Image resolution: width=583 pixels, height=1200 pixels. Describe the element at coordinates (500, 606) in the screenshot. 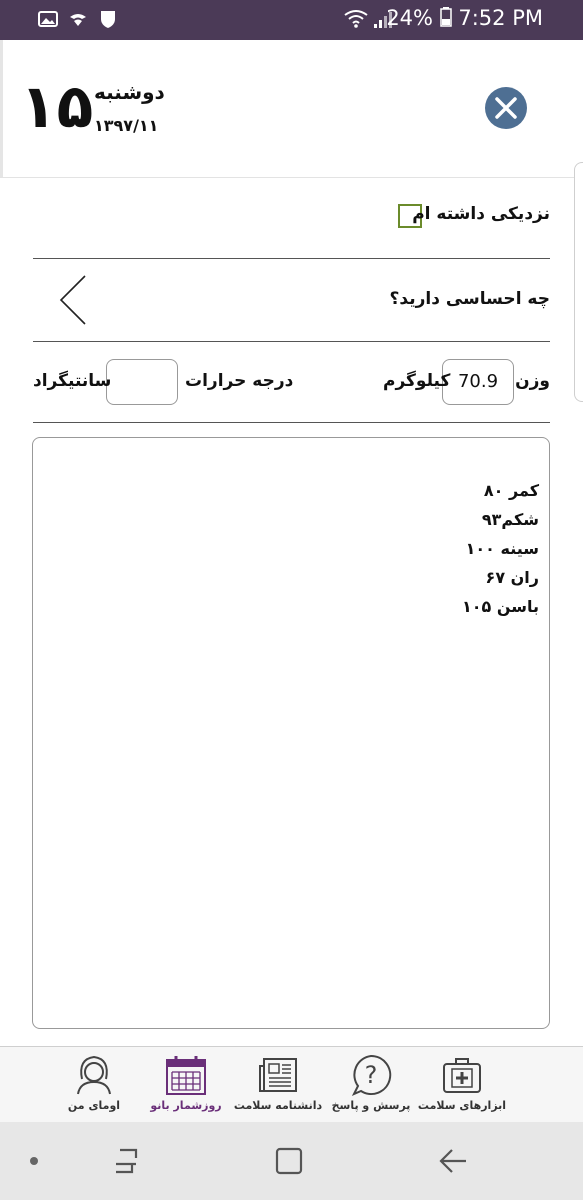

I see `note-line: باسن ۱۰۵` at that location.